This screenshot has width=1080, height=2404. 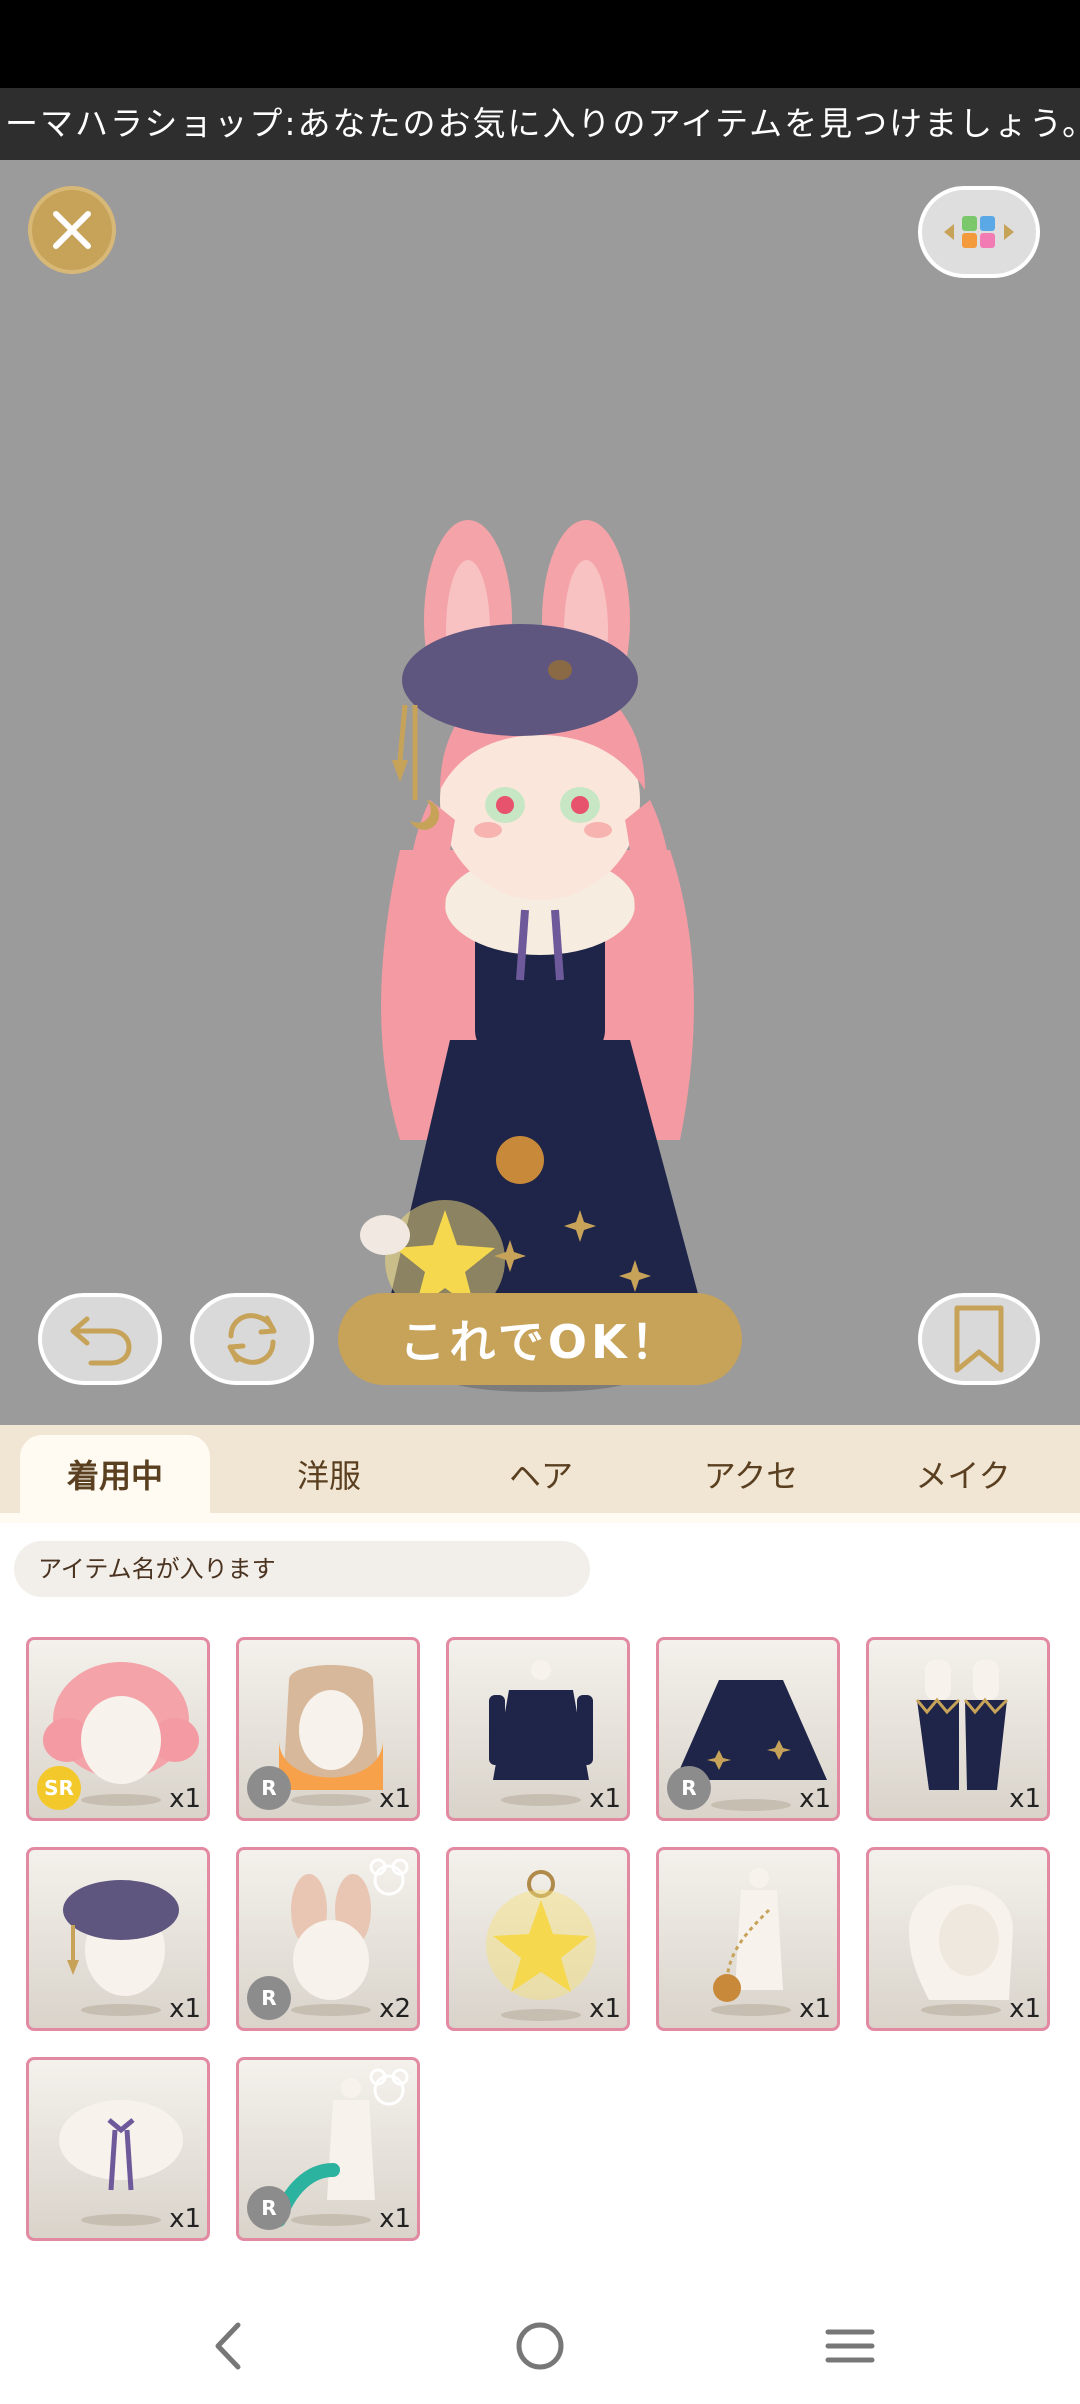 What do you see at coordinates (748, 1939) in the screenshot?
I see `item-slot-lantern: x1` at bounding box center [748, 1939].